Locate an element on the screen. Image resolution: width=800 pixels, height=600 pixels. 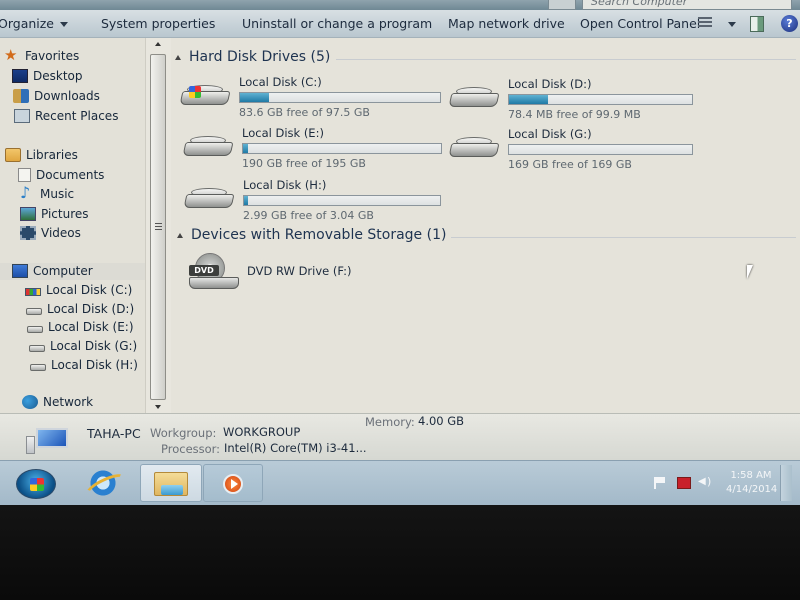
group-divider is located at coordinates (566, 59).